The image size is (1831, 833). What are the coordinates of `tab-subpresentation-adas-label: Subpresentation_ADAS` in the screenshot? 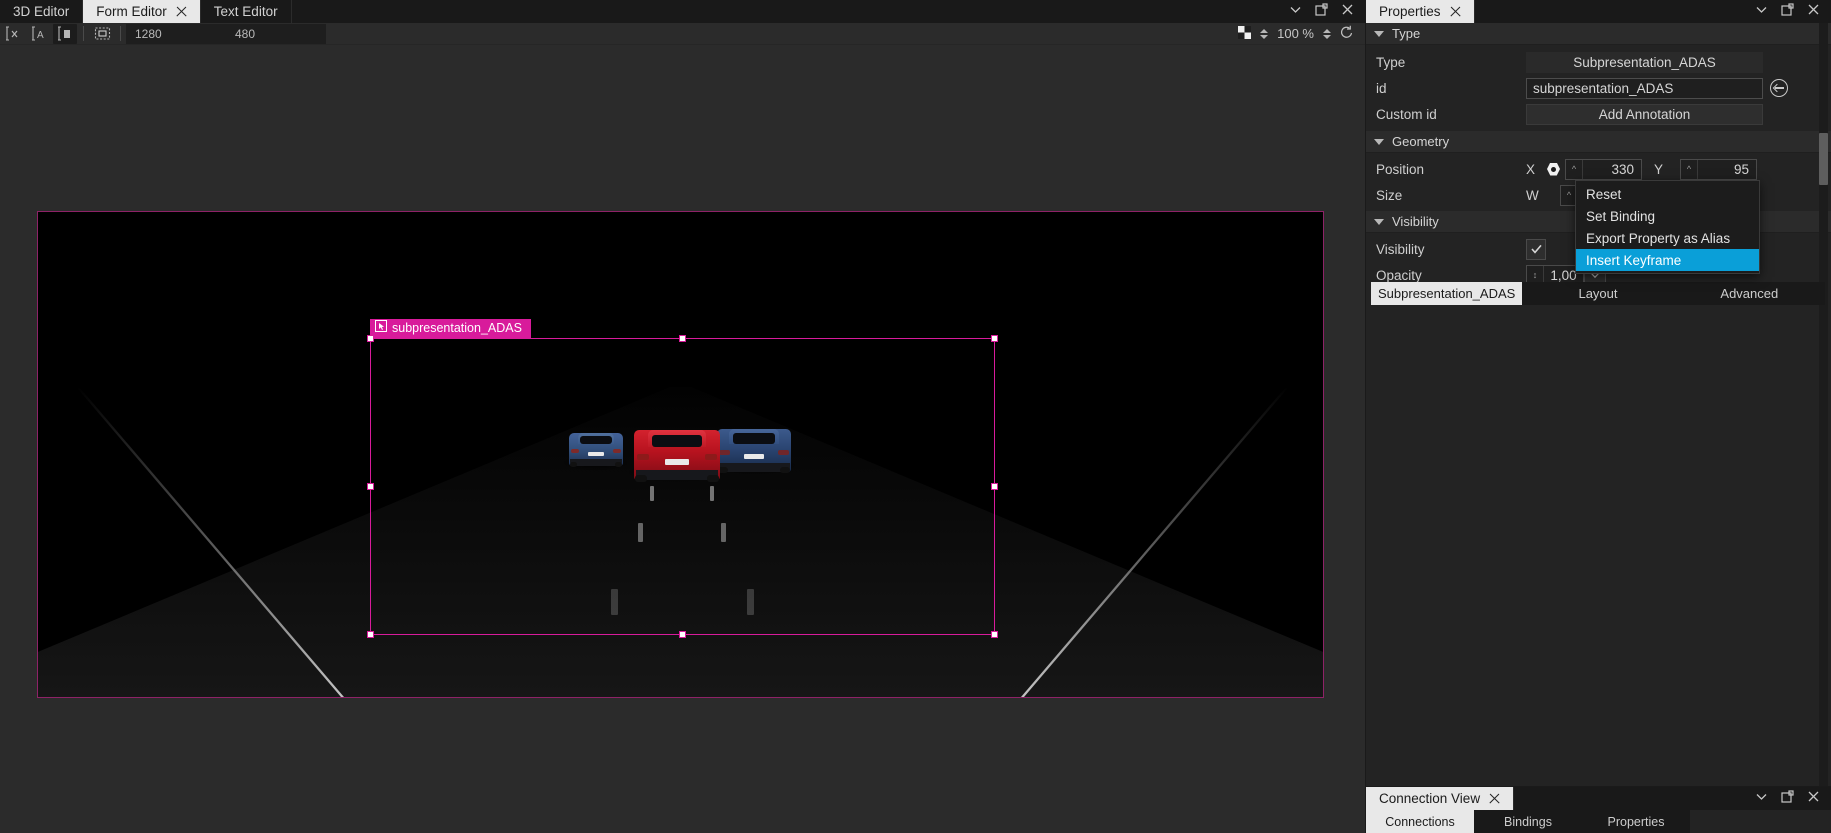 It's located at (1447, 293).